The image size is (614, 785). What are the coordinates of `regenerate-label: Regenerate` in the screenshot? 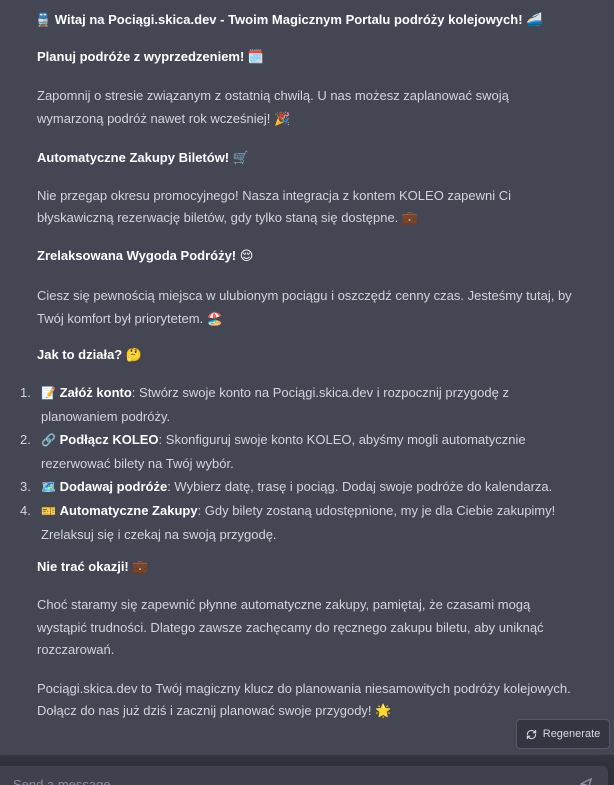 It's located at (571, 734).